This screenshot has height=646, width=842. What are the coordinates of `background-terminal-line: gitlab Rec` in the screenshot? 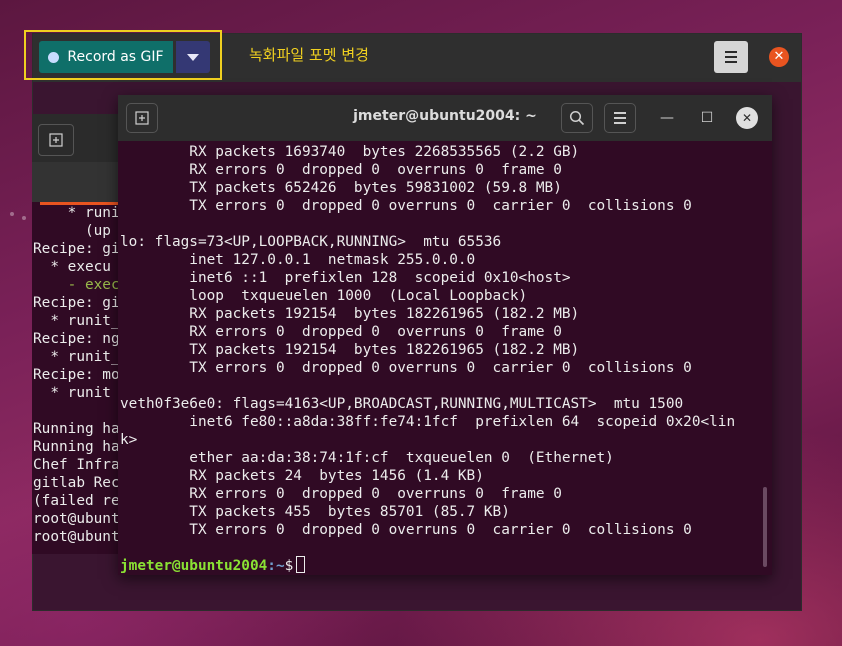 It's located at (76, 483).